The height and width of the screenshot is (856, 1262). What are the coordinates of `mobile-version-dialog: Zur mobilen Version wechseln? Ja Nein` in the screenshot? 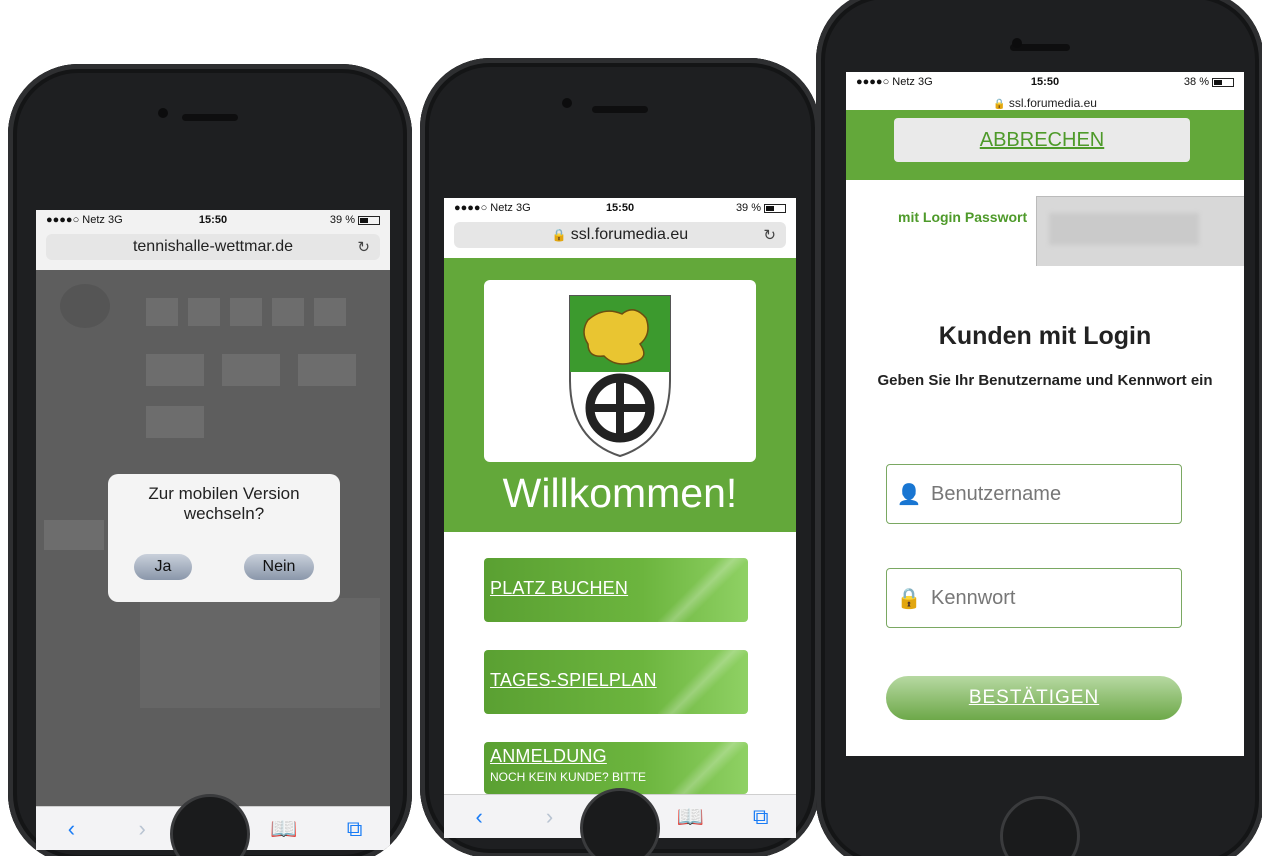 It's located at (224, 538).